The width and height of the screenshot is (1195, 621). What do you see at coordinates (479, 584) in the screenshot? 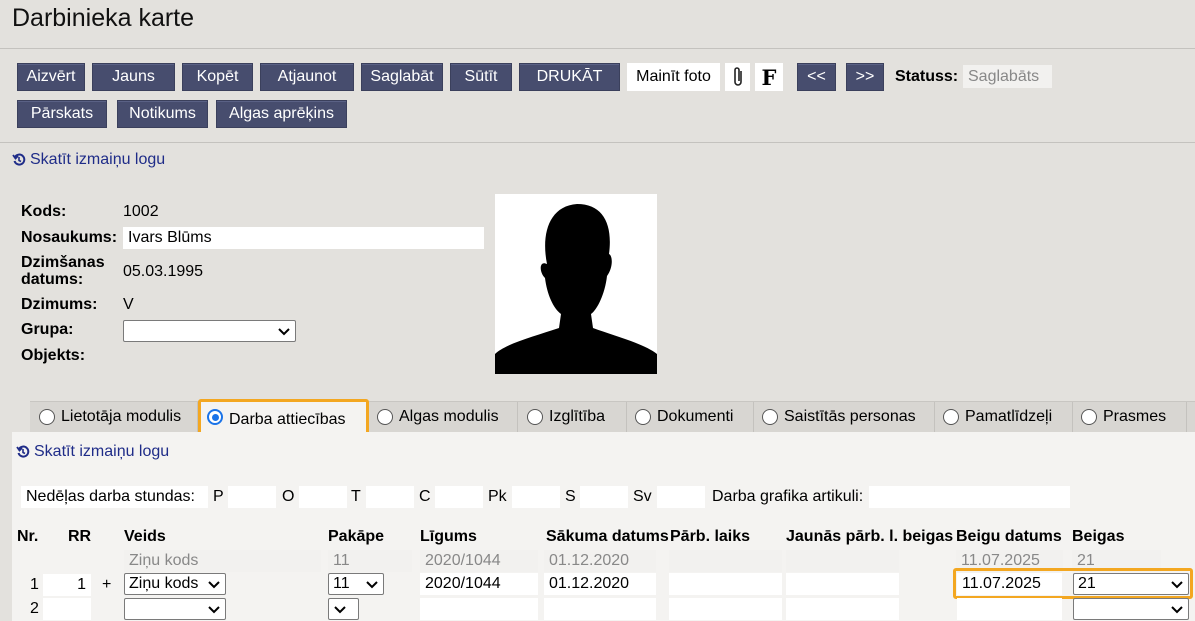
I see `row1-contract-input: 2020/1044` at bounding box center [479, 584].